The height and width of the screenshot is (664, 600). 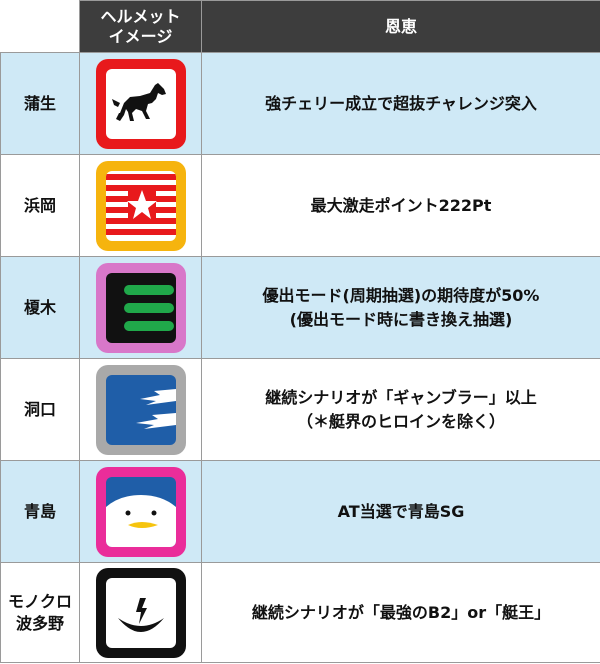 What do you see at coordinates (400, 612) in the screenshot?
I see `benefit-text: 継続シナリオが「最強のB2」or「艇王」` at bounding box center [400, 612].